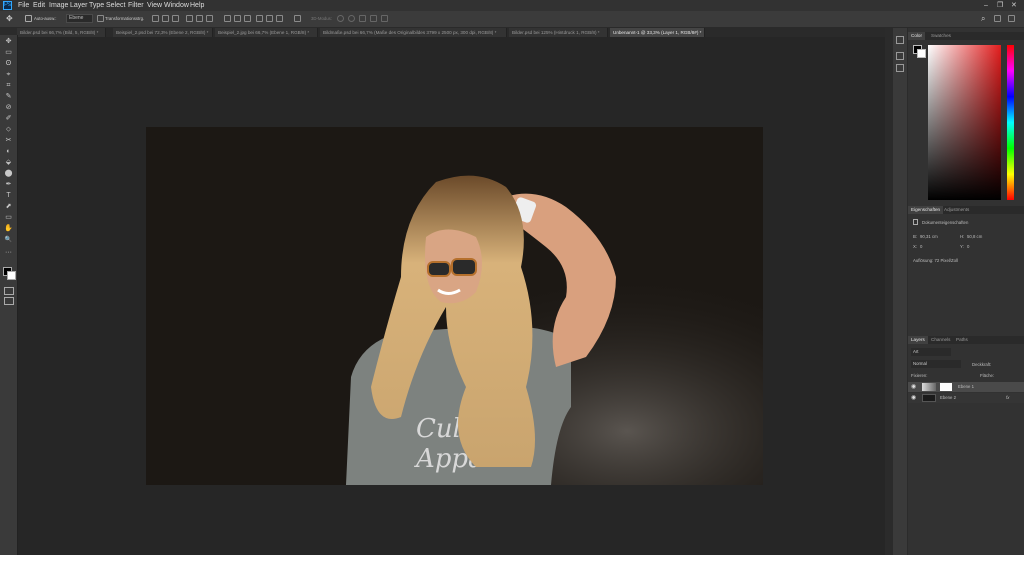 The height and width of the screenshot is (574, 1024). I want to click on tab-document-1: Bilder.psd bei 66,7% (Bild, 5, RGB/8) *, so click(61, 32).